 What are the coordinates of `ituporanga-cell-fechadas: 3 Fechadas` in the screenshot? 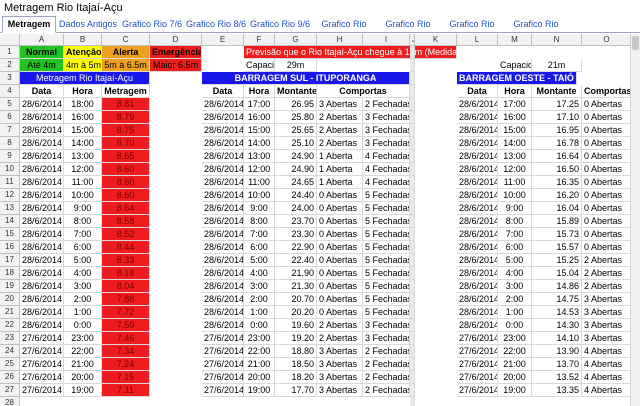 It's located at (386, 338).